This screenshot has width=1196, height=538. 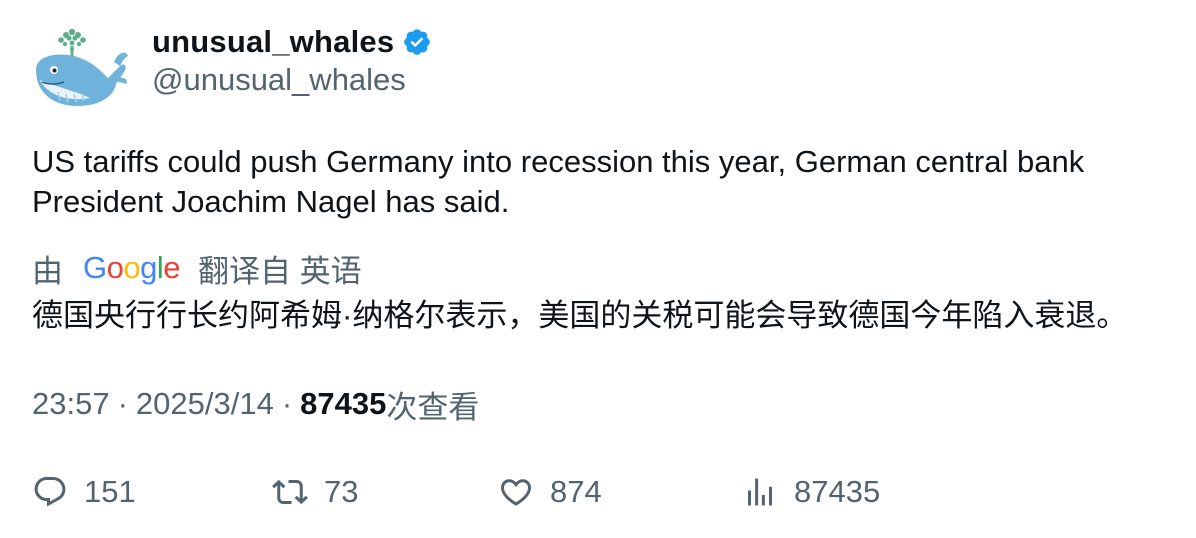 What do you see at coordinates (273, 42) in the screenshot?
I see `author-display-name: unusual_whales` at bounding box center [273, 42].